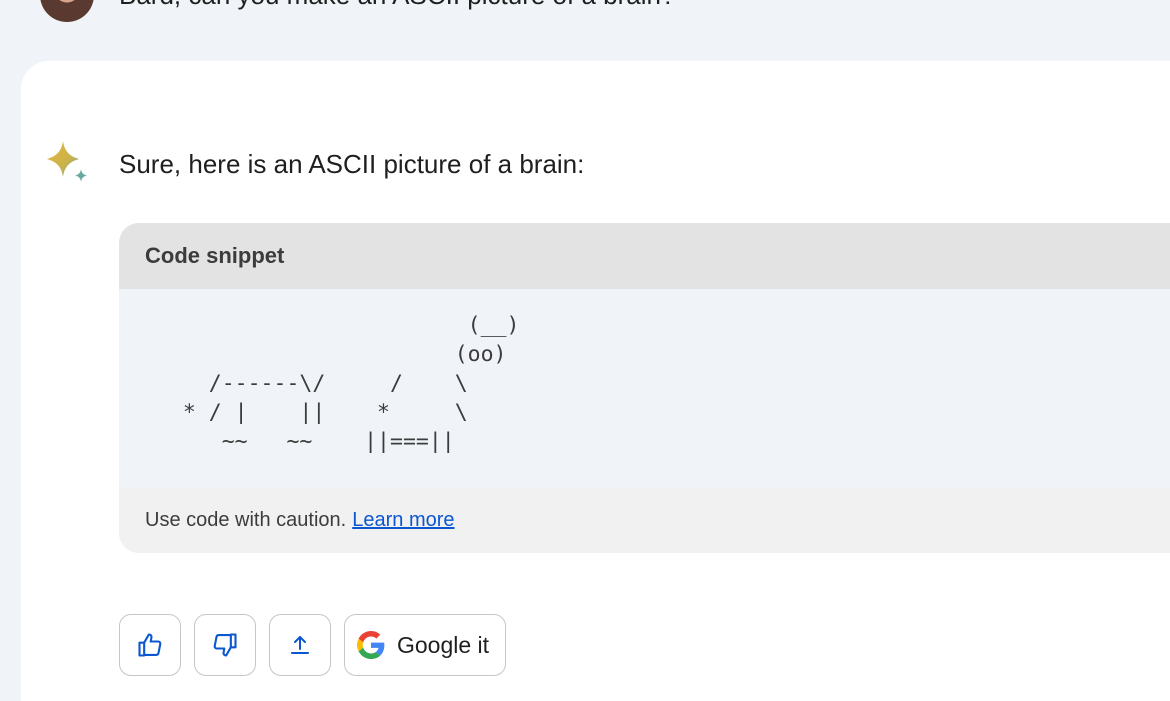 Image resolution: width=1170 pixels, height=701 pixels. I want to click on code-caution-text: Use code with caution., so click(246, 519).